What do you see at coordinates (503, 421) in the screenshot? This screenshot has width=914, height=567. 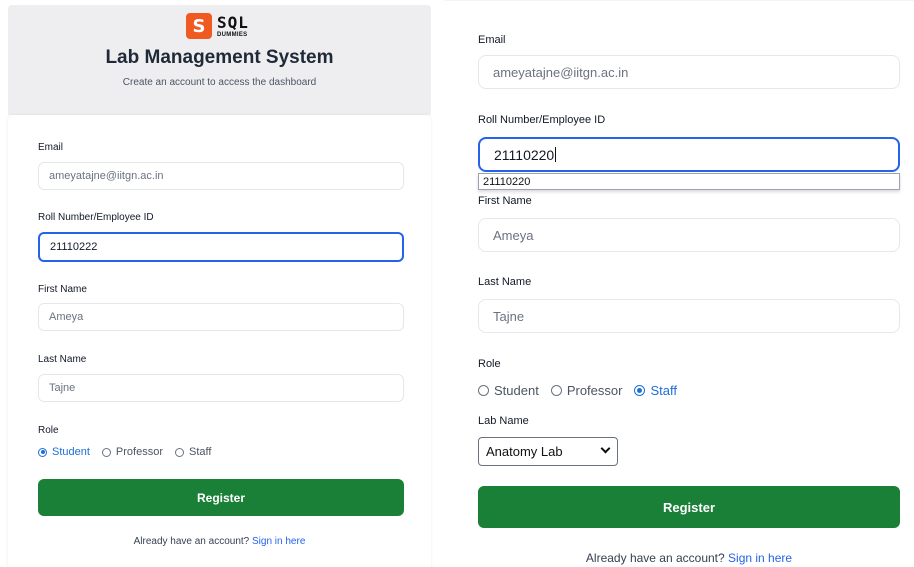 I see `lab-name-label: Lab Name` at bounding box center [503, 421].